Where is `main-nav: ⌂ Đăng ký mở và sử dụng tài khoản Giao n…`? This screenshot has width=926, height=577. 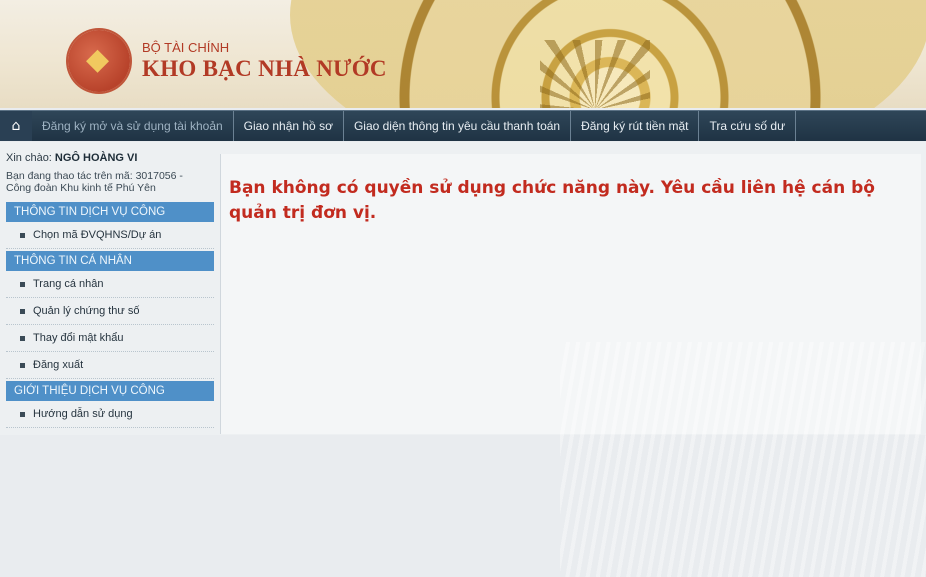
main-nav: ⌂ Đăng ký mở và sử dụng tài khoản Giao n… is located at coordinates (463, 125).